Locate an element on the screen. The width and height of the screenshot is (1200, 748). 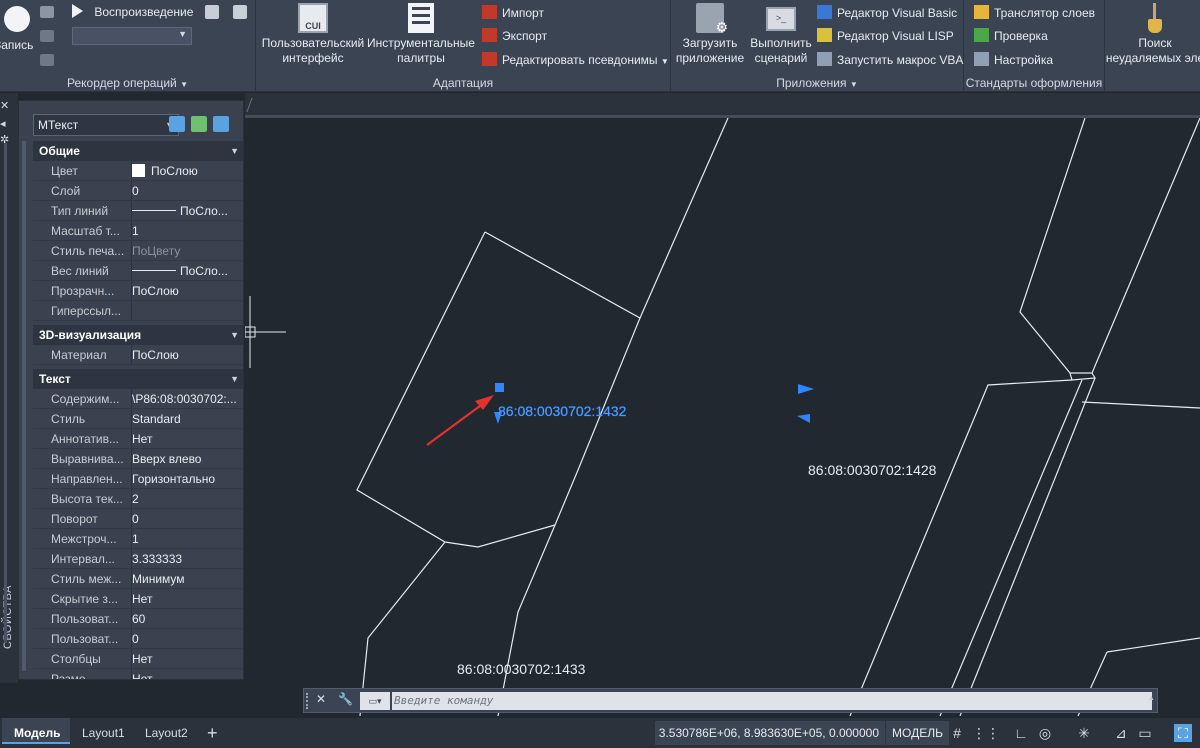
property-value: 1 is located at coordinates (187, 538).